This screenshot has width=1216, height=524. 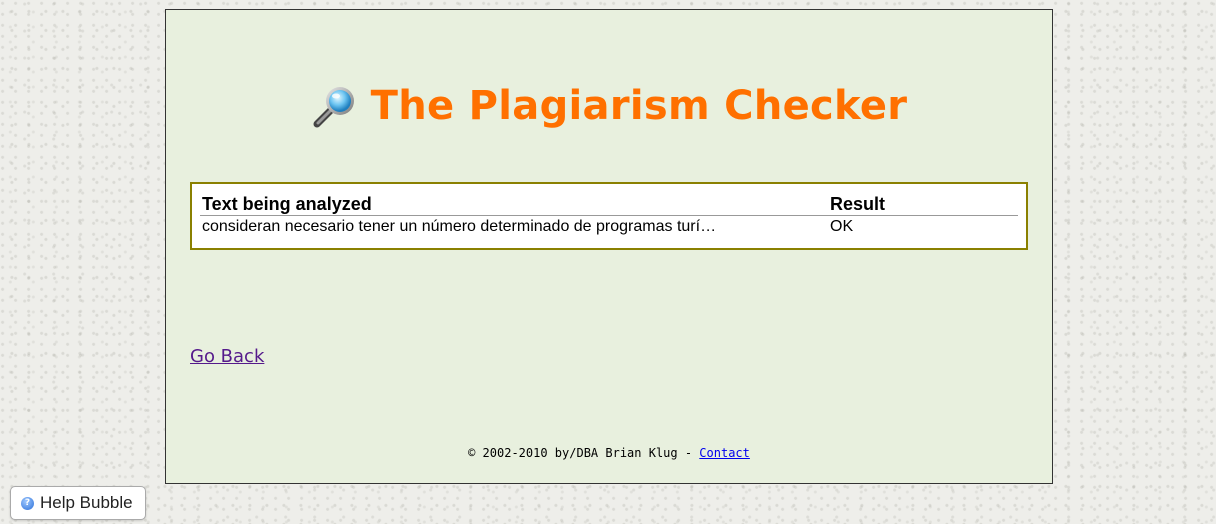 What do you see at coordinates (86, 502) in the screenshot?
I see `help-bubble-label: Help Bubble` at bounding box center [86, 502].